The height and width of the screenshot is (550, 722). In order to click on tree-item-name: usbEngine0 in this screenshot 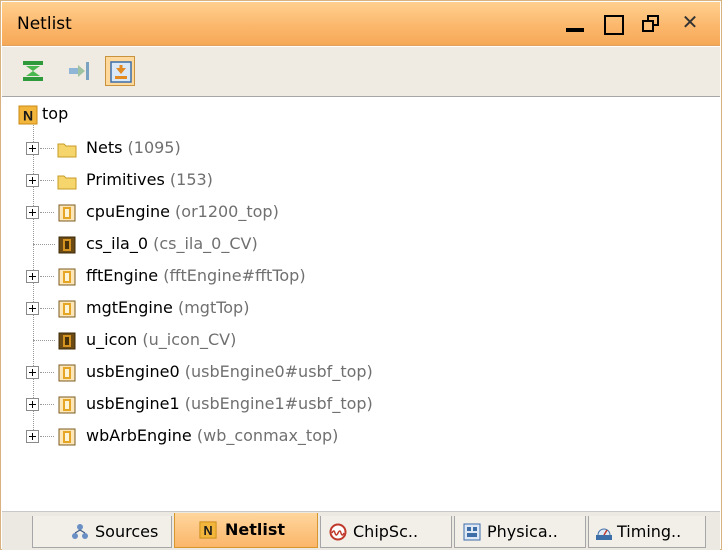, I will do `click(133, 371)`.